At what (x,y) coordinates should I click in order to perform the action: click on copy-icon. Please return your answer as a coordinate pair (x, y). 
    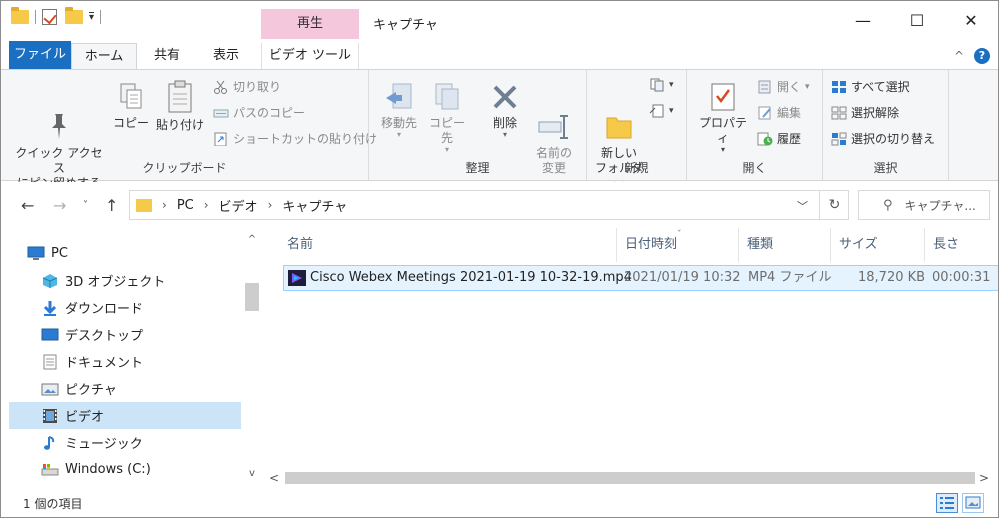
    Looking at the image, I should click on (131, 97).